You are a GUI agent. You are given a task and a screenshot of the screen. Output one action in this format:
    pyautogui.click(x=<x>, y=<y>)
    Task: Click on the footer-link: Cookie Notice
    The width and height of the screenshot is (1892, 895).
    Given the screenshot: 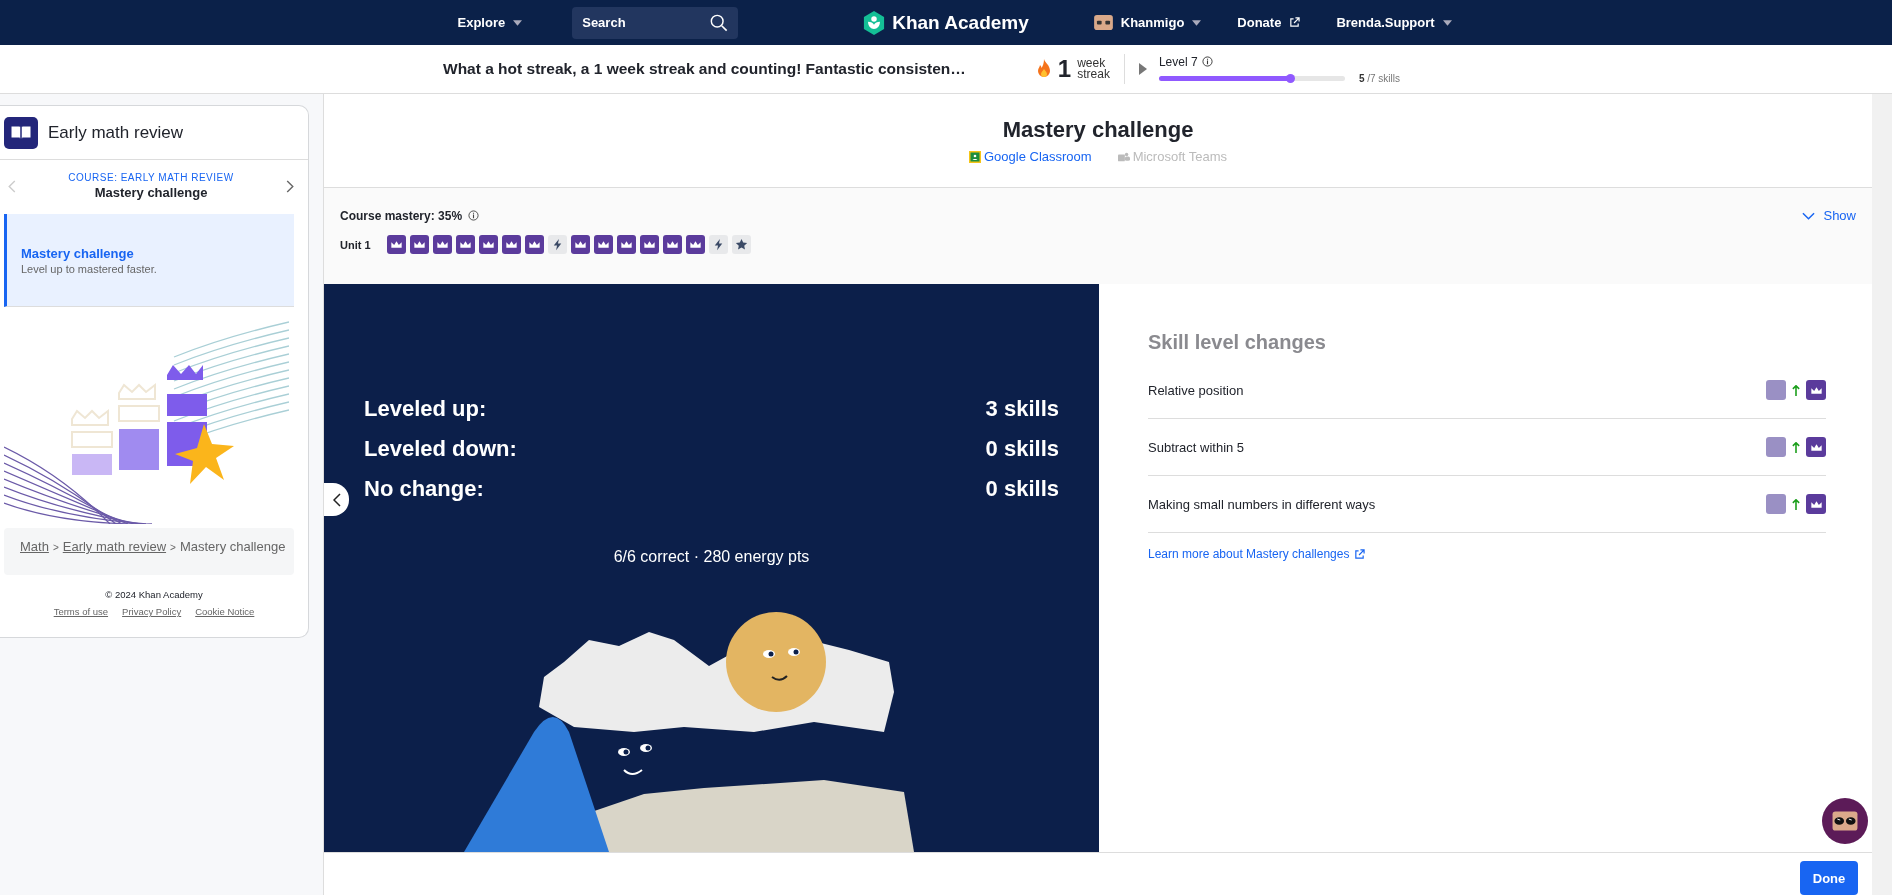 What is the action you would take?
    pyautogui.click(x=225, y=611)
    